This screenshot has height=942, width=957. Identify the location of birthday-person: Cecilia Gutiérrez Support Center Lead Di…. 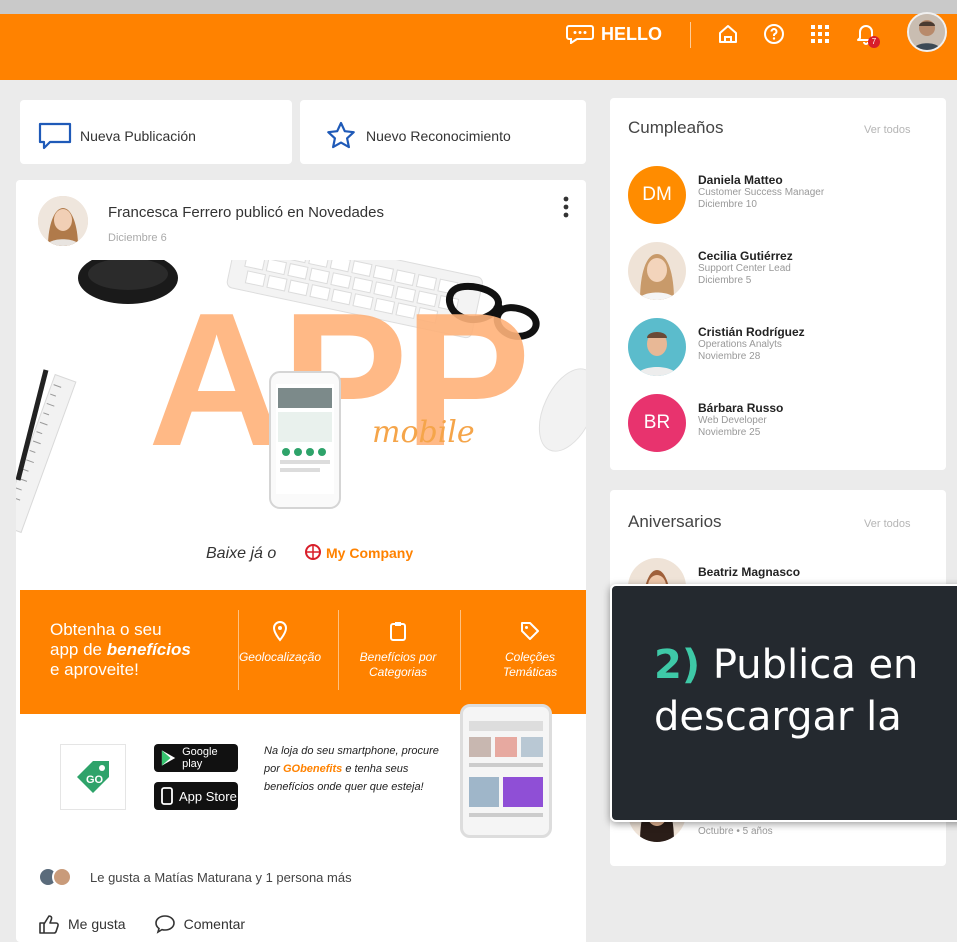
(778, 275).